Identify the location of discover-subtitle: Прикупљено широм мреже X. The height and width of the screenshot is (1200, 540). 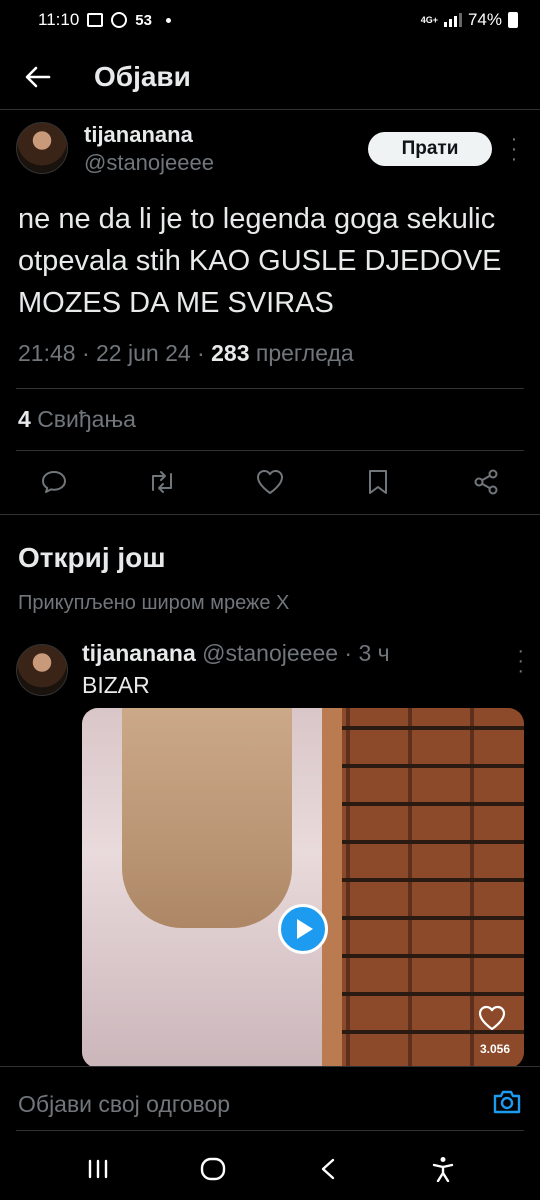
(154, 603).